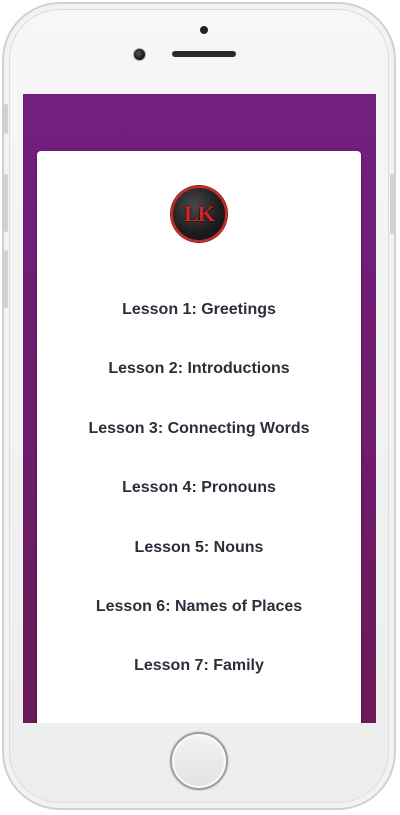 Image resolution: width=400 pixels, height=815 pixels. Describe the element at coordinates (6, 203) in the screenshot. I see `volume-up-button` at that location.